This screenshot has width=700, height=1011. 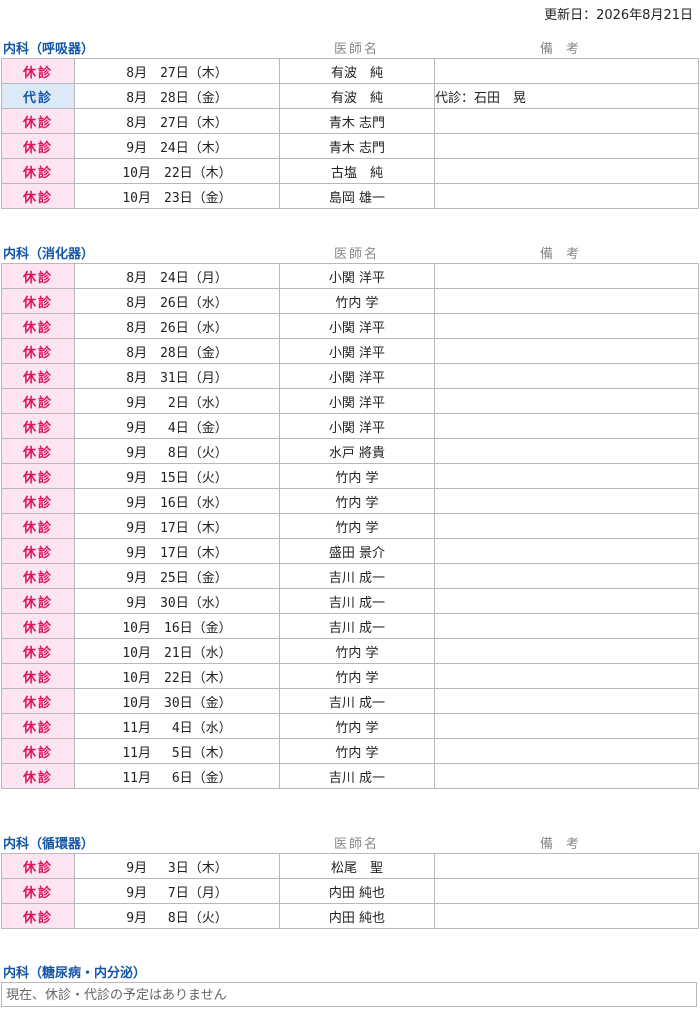 I want to click on table-row: 休診 11月 6日（金） 吉川 成一, so click(x=350, y=776).